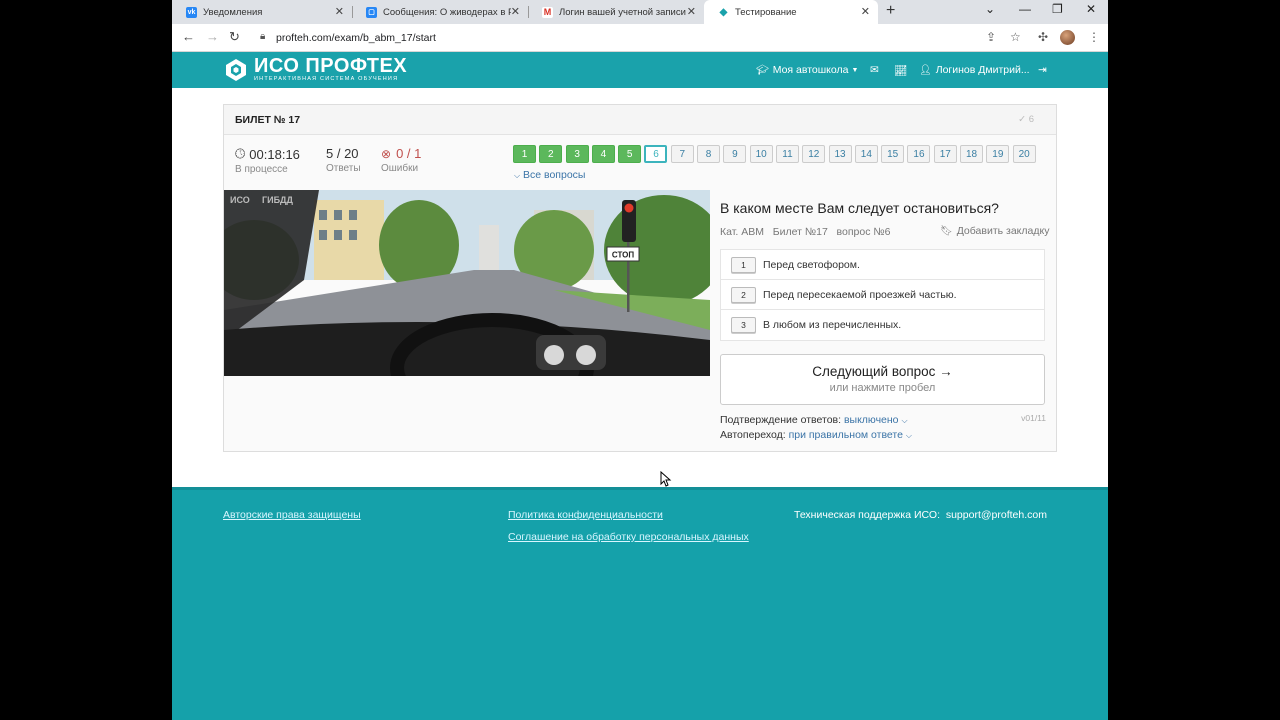 This screenshot has height=720, width=1280. What do you see at coordinates (766, 12) in the screenshot?
I see `tab-label: Тестирование` at bounding box center [766, 12].